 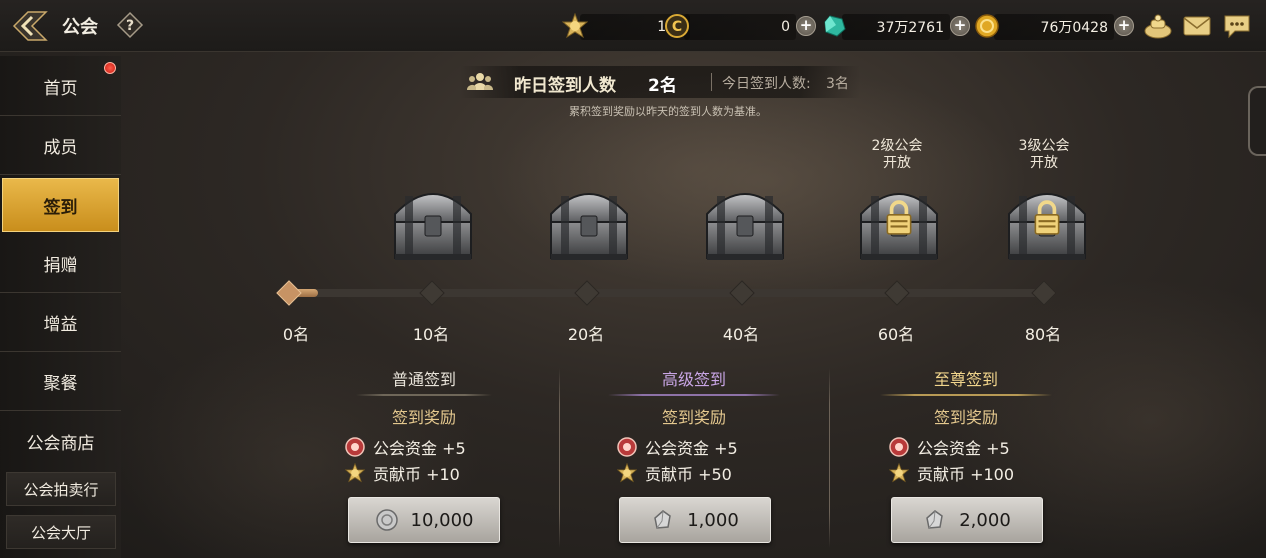 I want to click on tier-title: 至尊签到, so click(x=965, y=379).